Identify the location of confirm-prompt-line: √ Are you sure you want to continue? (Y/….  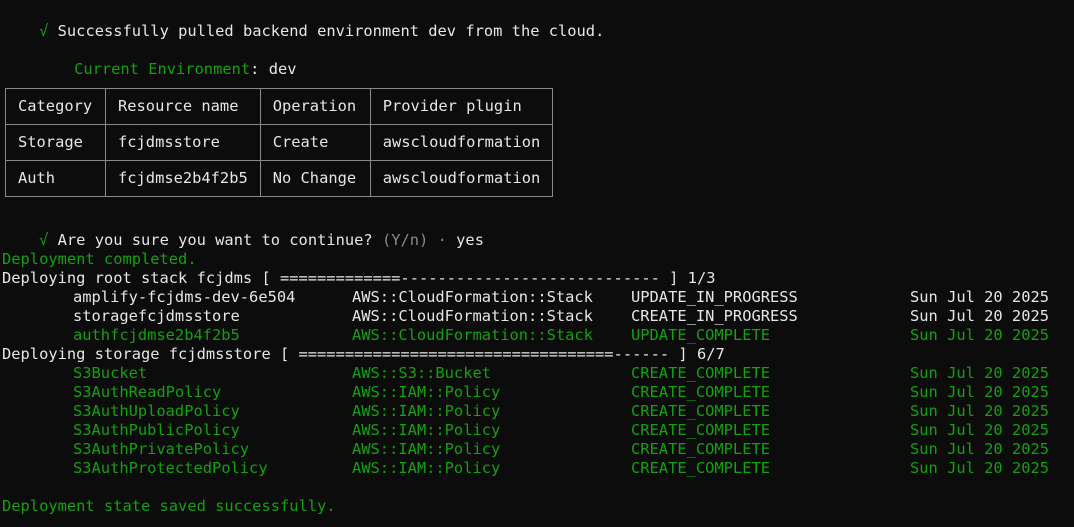
(243, 230).